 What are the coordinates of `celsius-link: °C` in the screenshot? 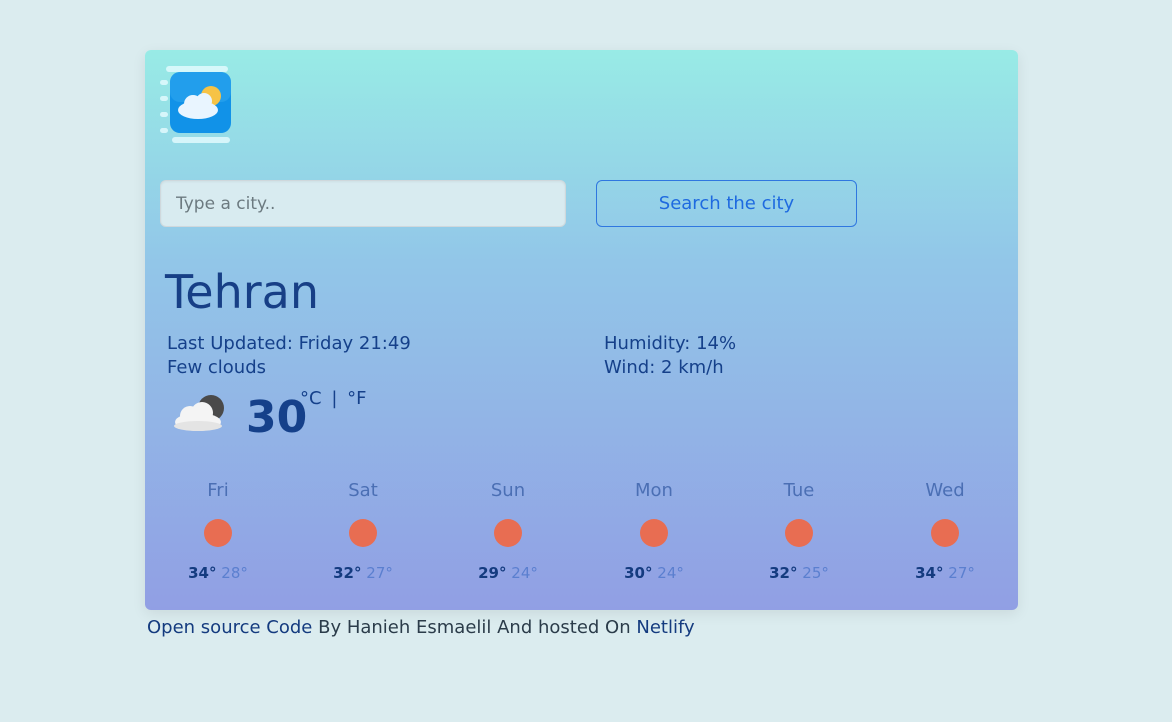 It's located at (311, 398).